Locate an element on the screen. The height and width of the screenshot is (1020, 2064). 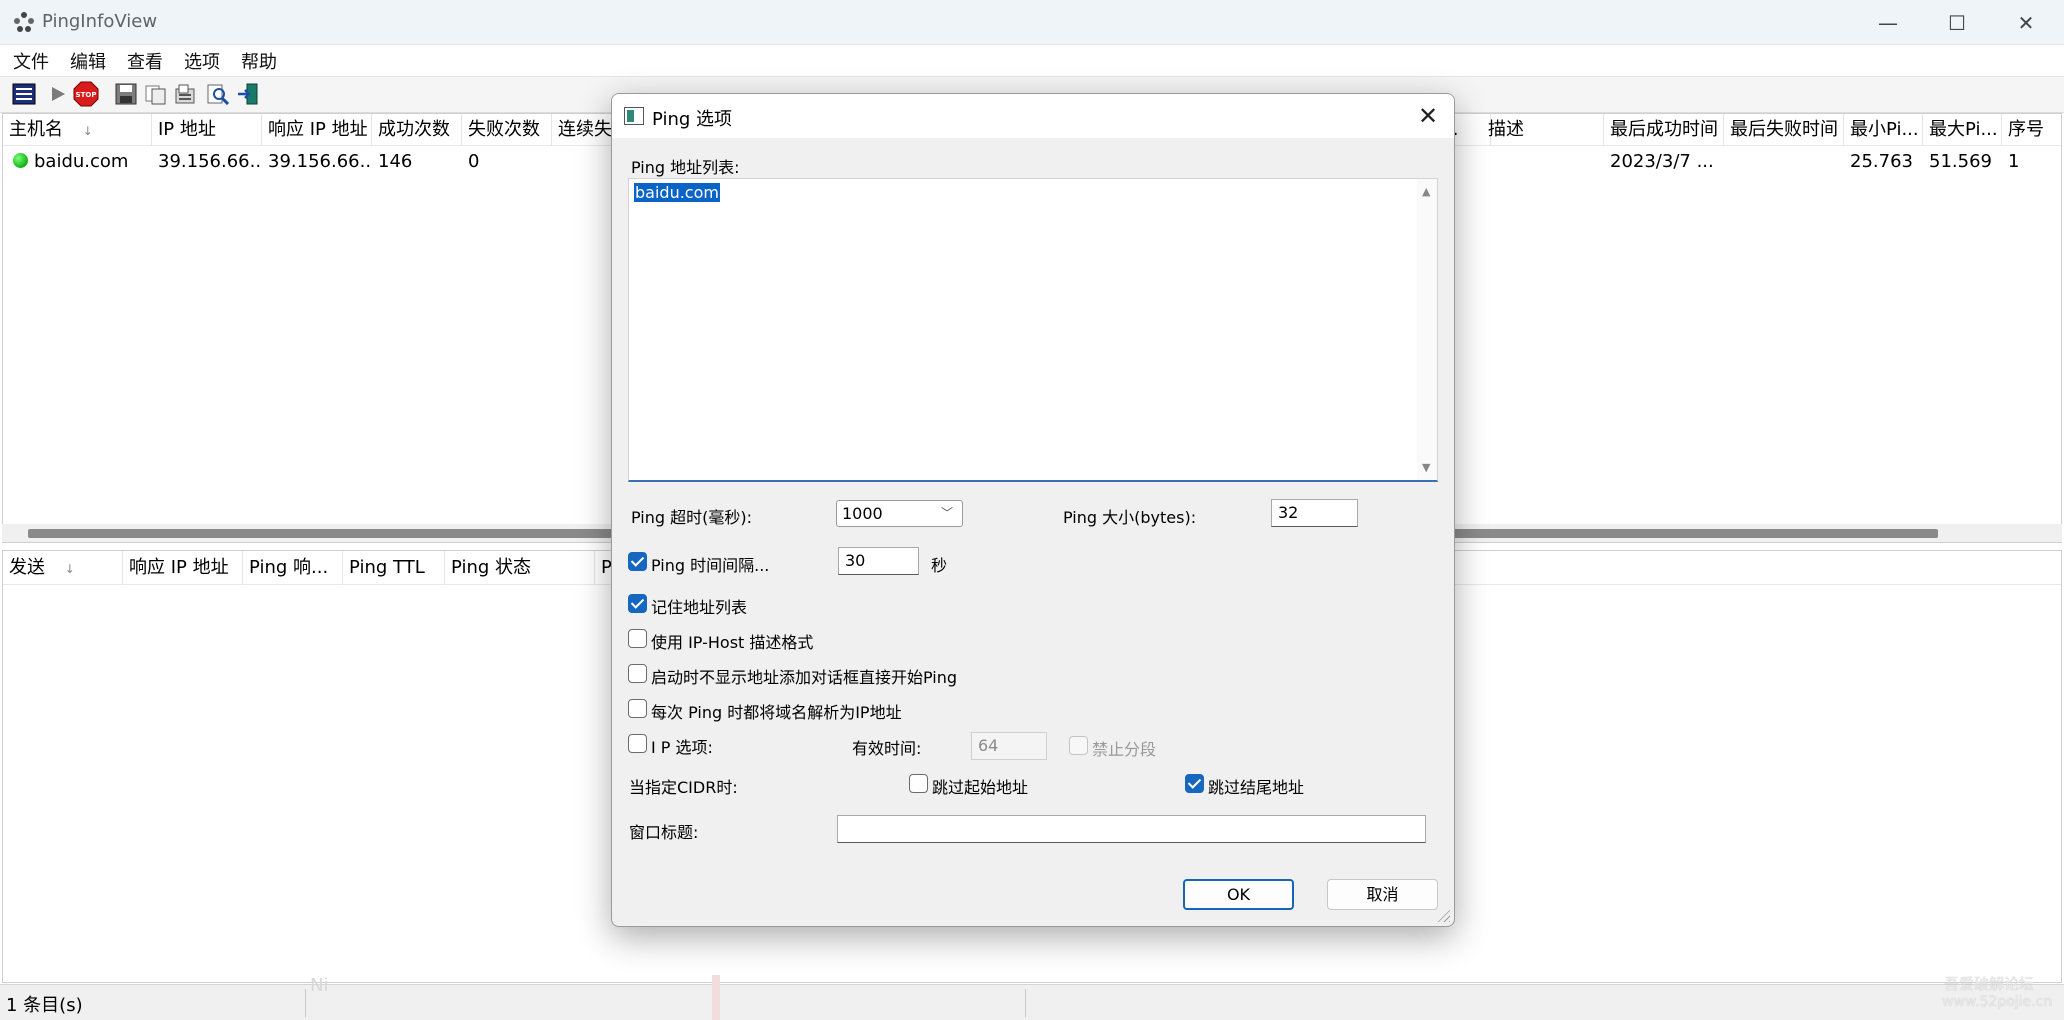
col-success-count: 成功次数 is located at coordinates (417, 130).